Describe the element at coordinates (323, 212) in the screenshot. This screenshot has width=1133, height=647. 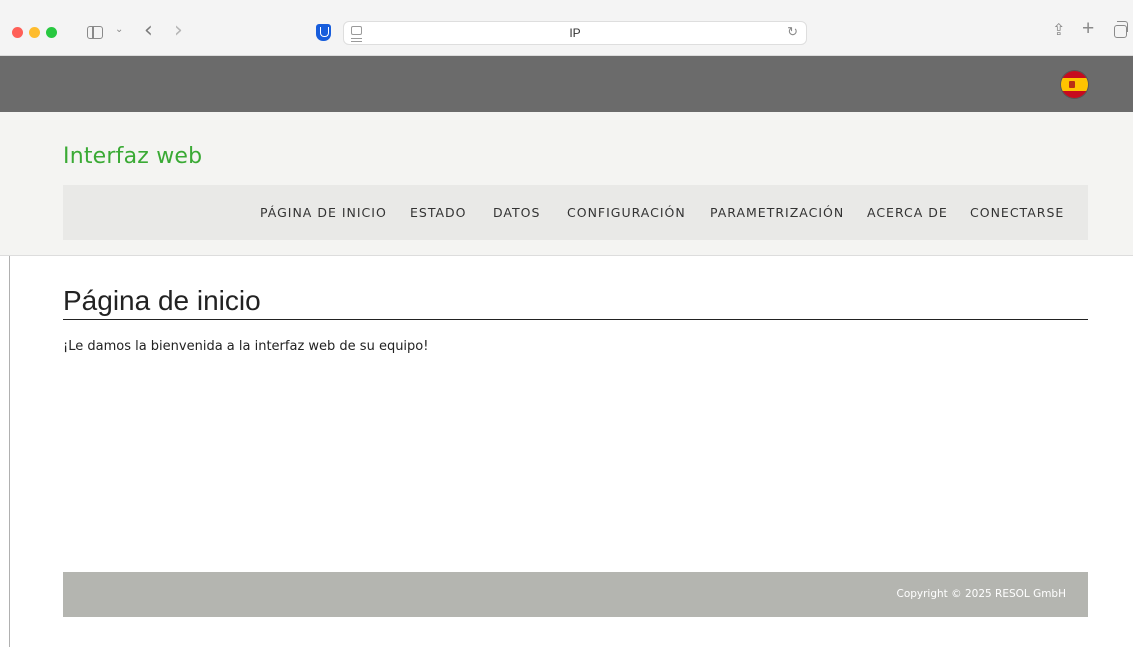
I see `nav-item-inicio: PÁGINA DE INICIO` at that location.